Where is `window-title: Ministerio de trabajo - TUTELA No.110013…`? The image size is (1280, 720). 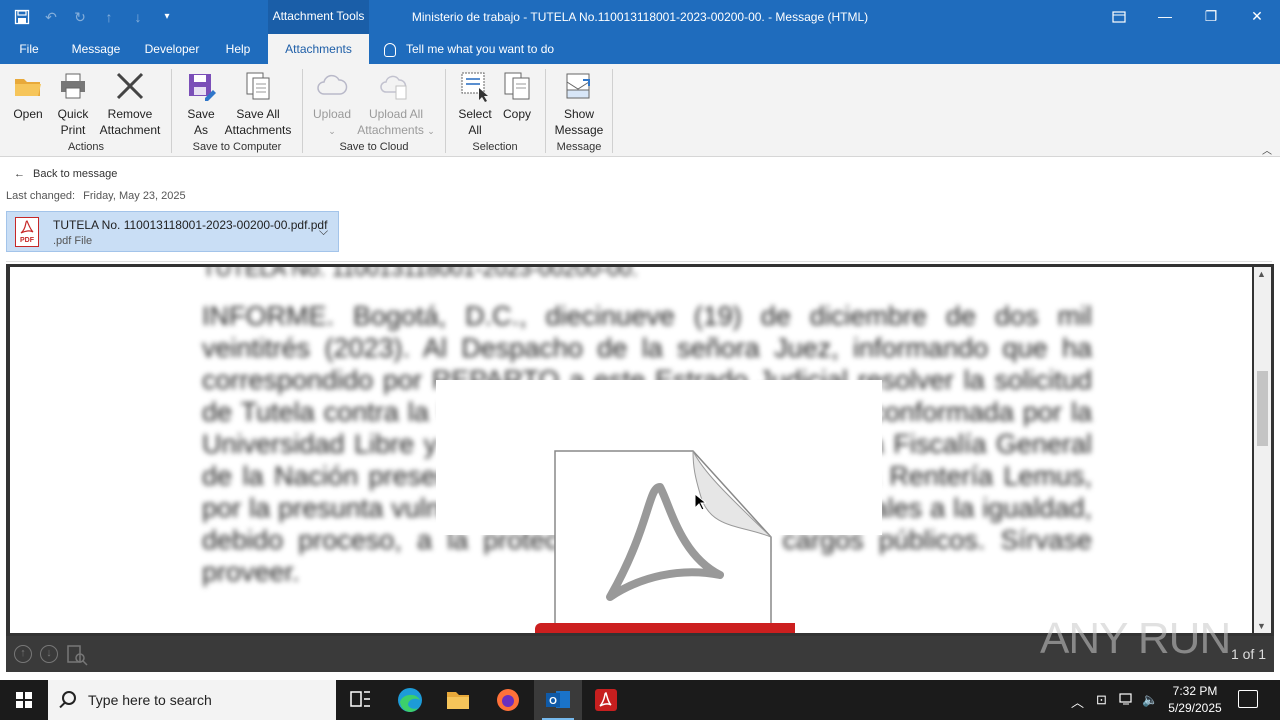 window-title: Ministerio de trabajo - TUTELA No.110013… is located at coordinates (640, 17).